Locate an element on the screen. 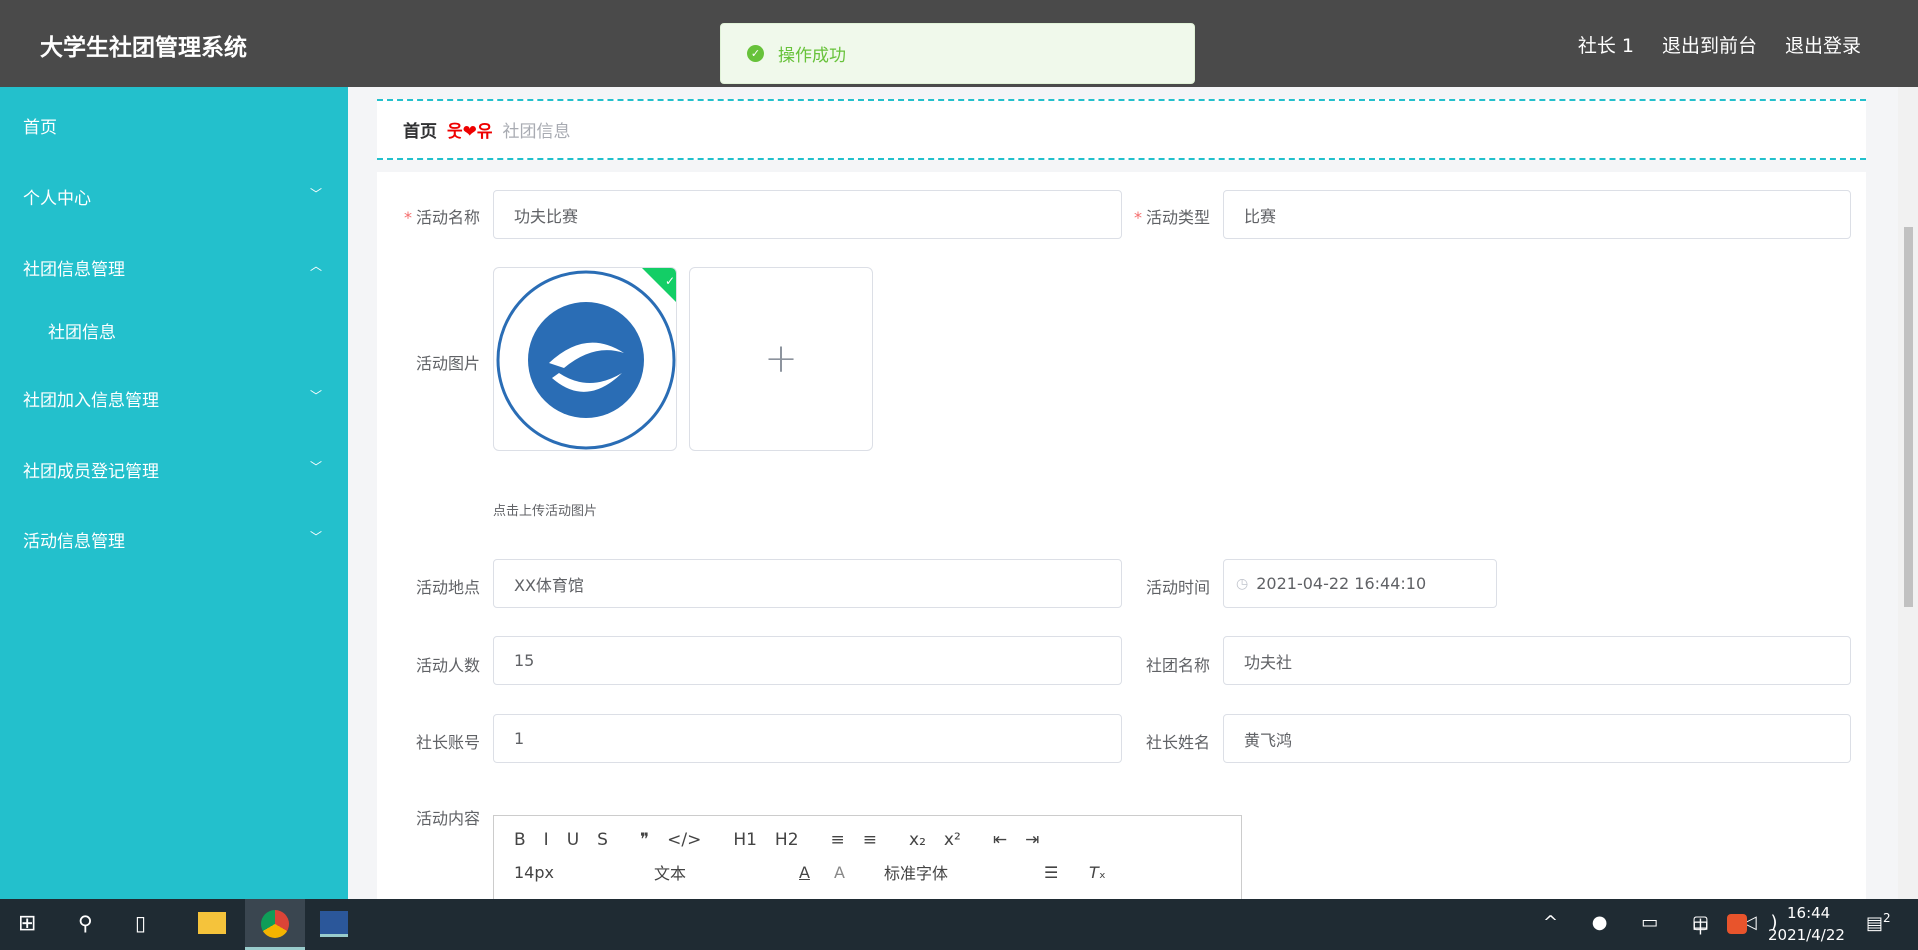  time-label: 活动时间 is located at coordinates (1177, 587).